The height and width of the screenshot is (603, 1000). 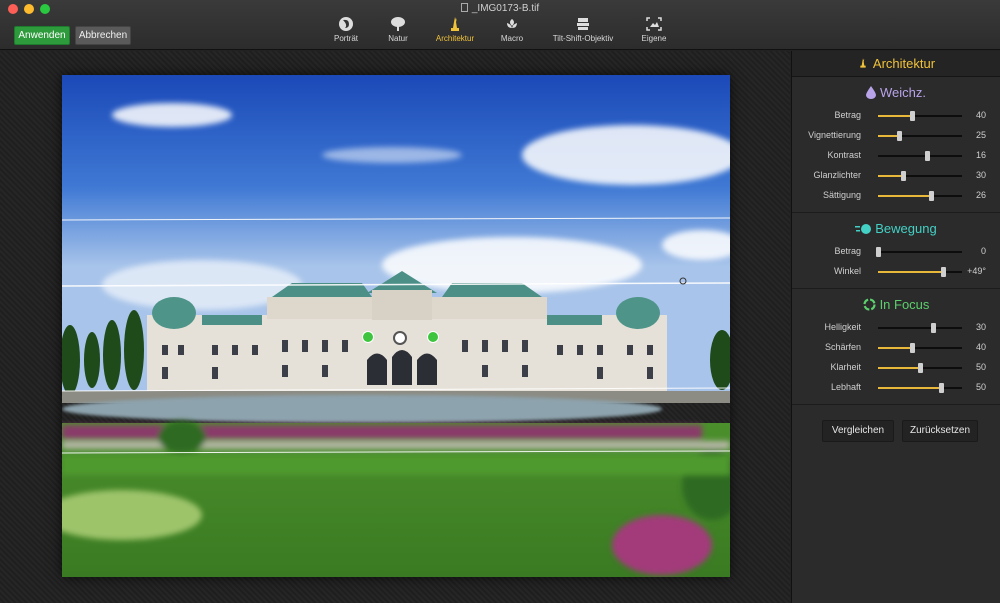 I want to click on section-motion: Bewegung Betrag 0 Winkel +49°, so click(x=896, y=251).